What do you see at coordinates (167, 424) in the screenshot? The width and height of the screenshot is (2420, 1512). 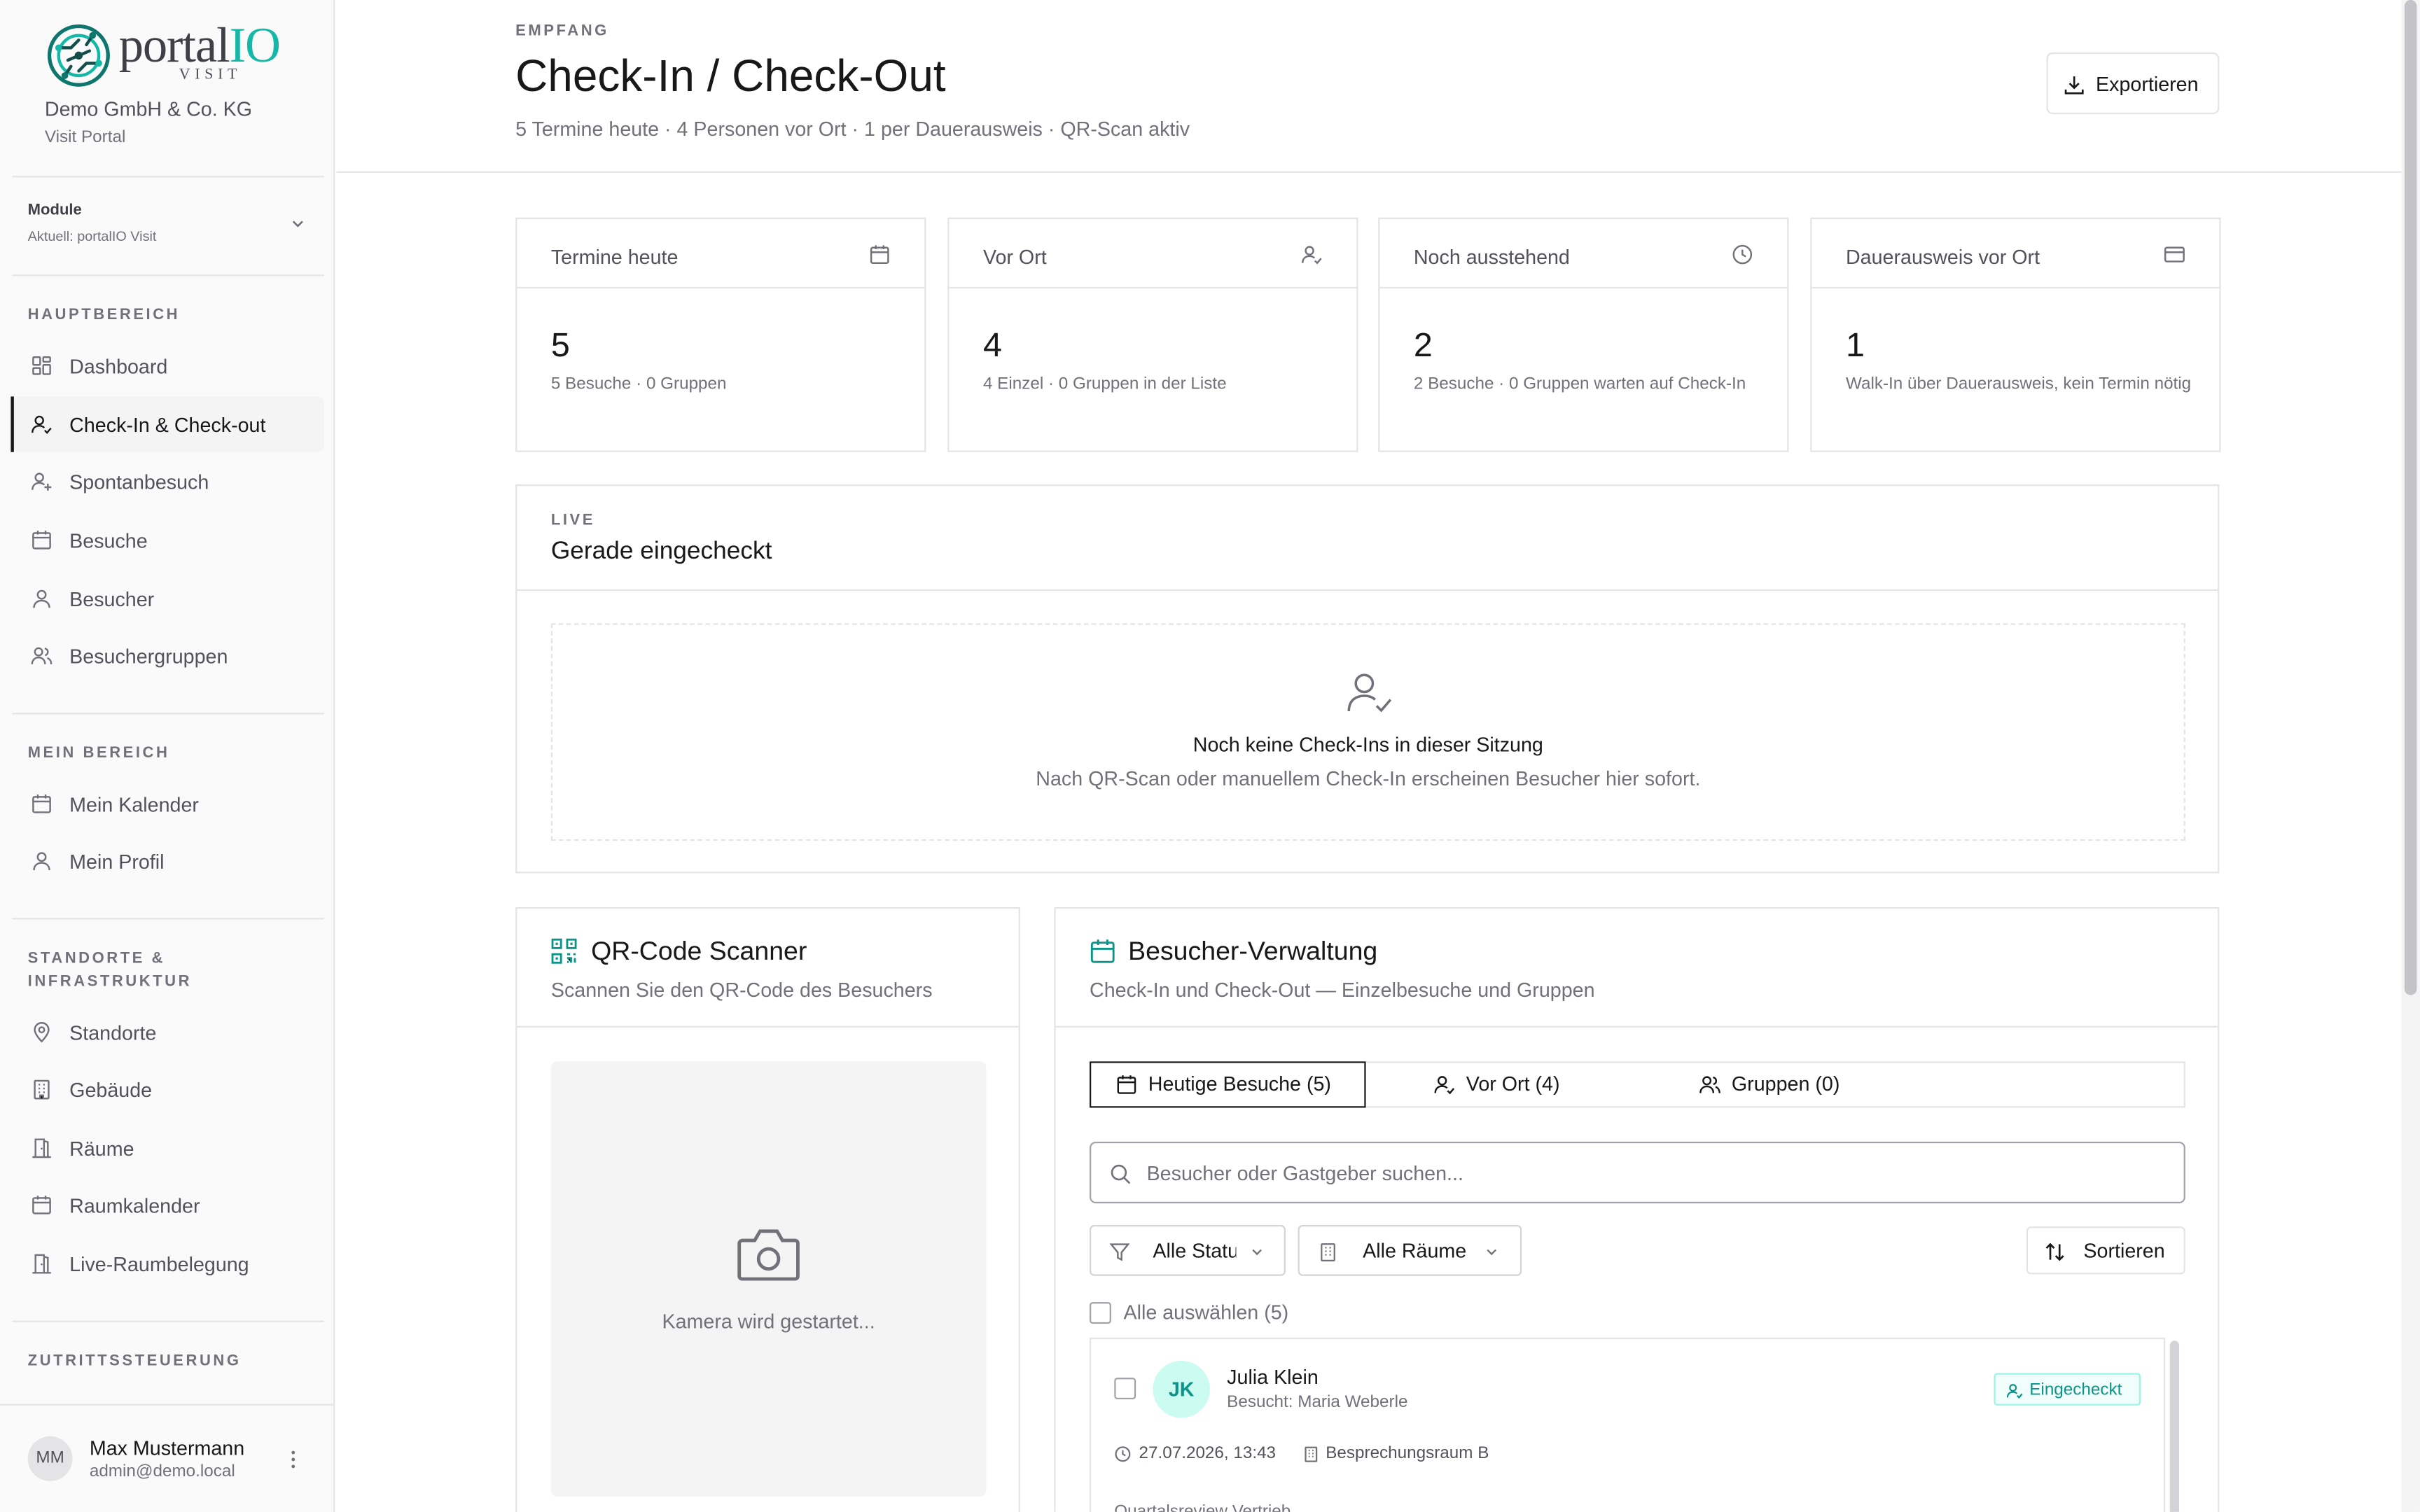 I see `sidebar-item-check-in: Check-In & Check-out` at bounding box center [167, 424].